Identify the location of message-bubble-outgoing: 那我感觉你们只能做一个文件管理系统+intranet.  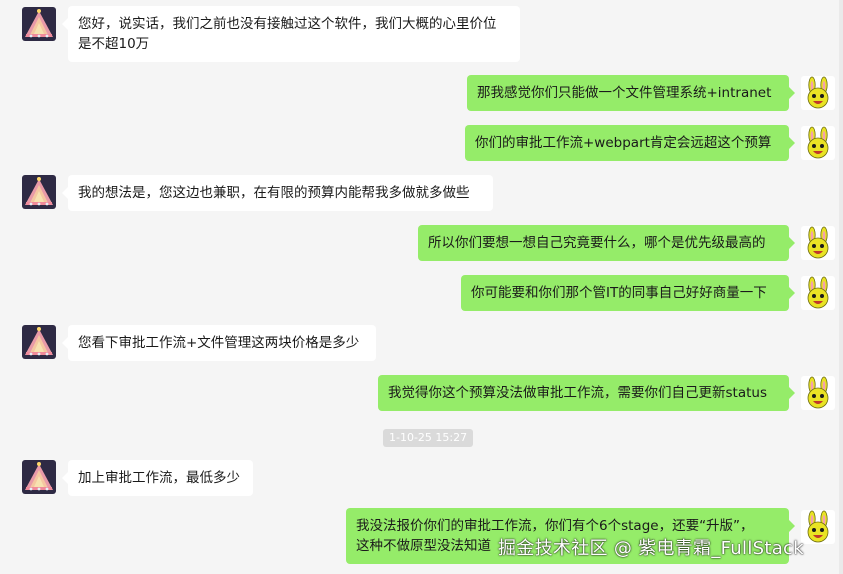
(631, 93).